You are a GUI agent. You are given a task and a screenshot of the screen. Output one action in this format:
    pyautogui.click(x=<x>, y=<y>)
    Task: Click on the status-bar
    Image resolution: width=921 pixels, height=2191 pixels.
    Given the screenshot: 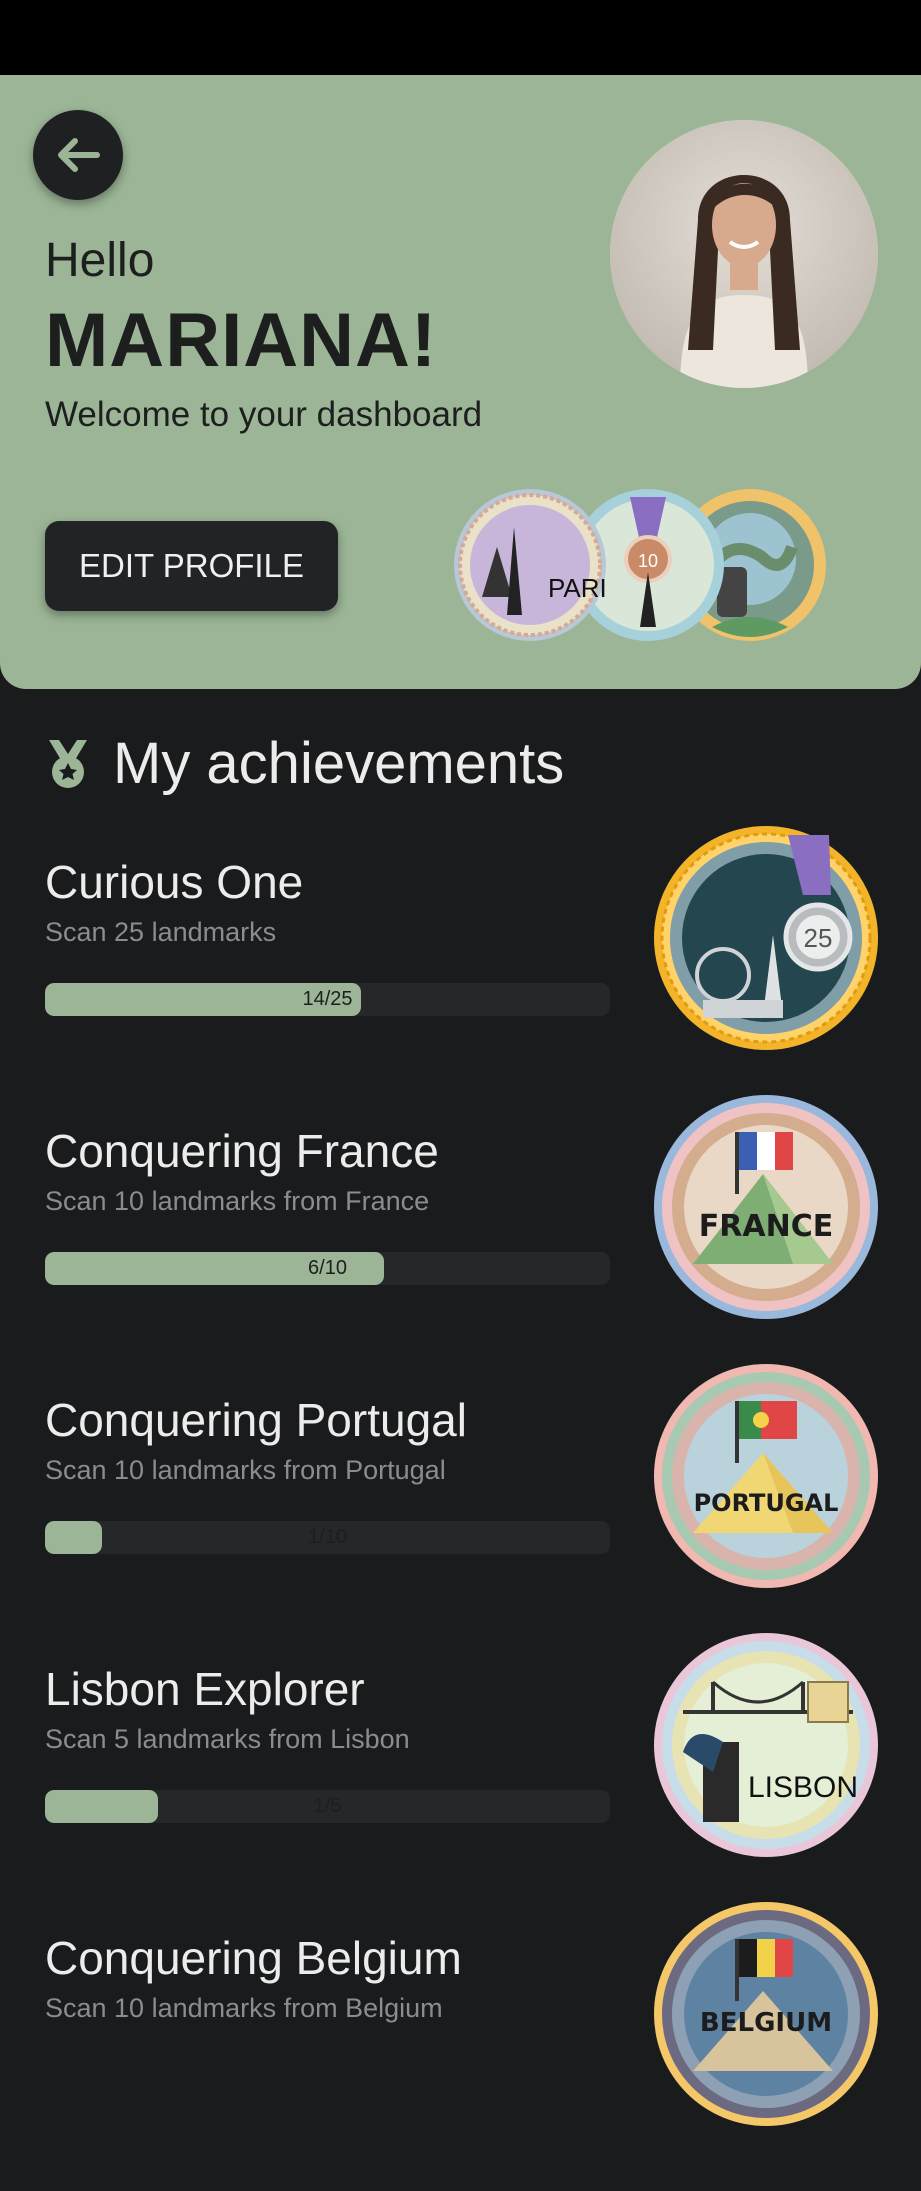 What is the action you would take?
    pyautogui.click(x=460, y=37)
    